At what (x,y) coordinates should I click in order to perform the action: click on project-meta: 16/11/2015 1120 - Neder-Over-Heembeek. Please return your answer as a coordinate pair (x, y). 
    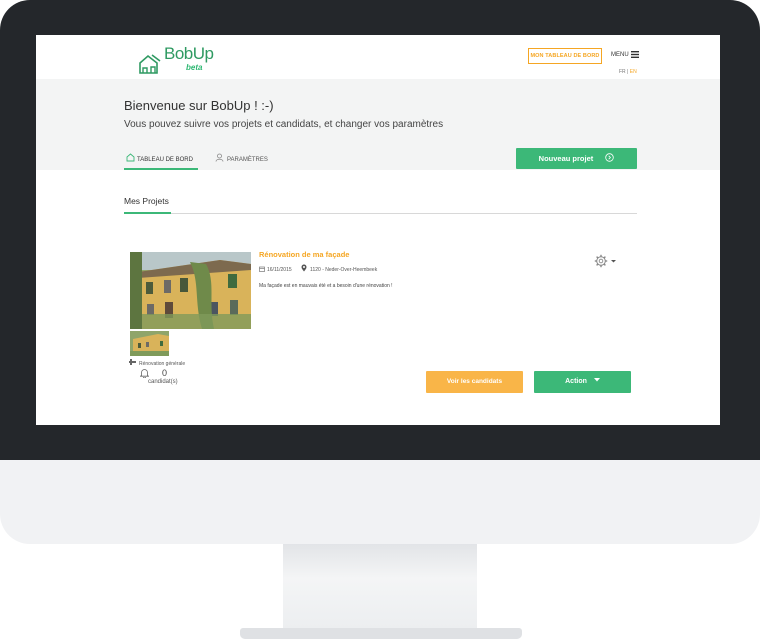
    Looking at the image, I should click on (318, 268).